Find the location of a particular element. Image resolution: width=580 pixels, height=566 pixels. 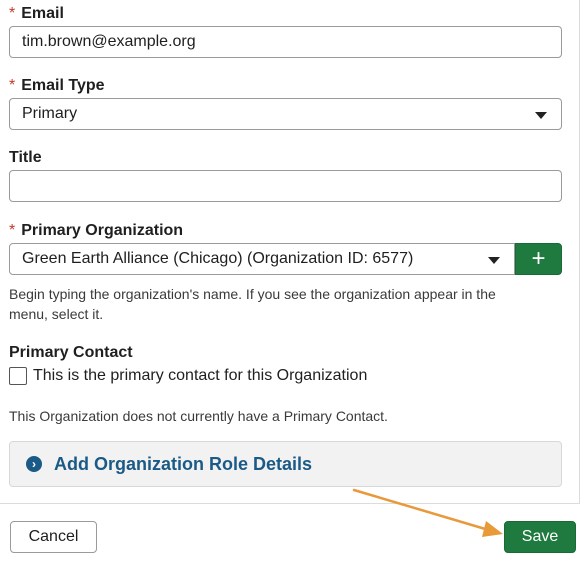

help-line-2: menu, select it. is located at coordinates (56, 314).